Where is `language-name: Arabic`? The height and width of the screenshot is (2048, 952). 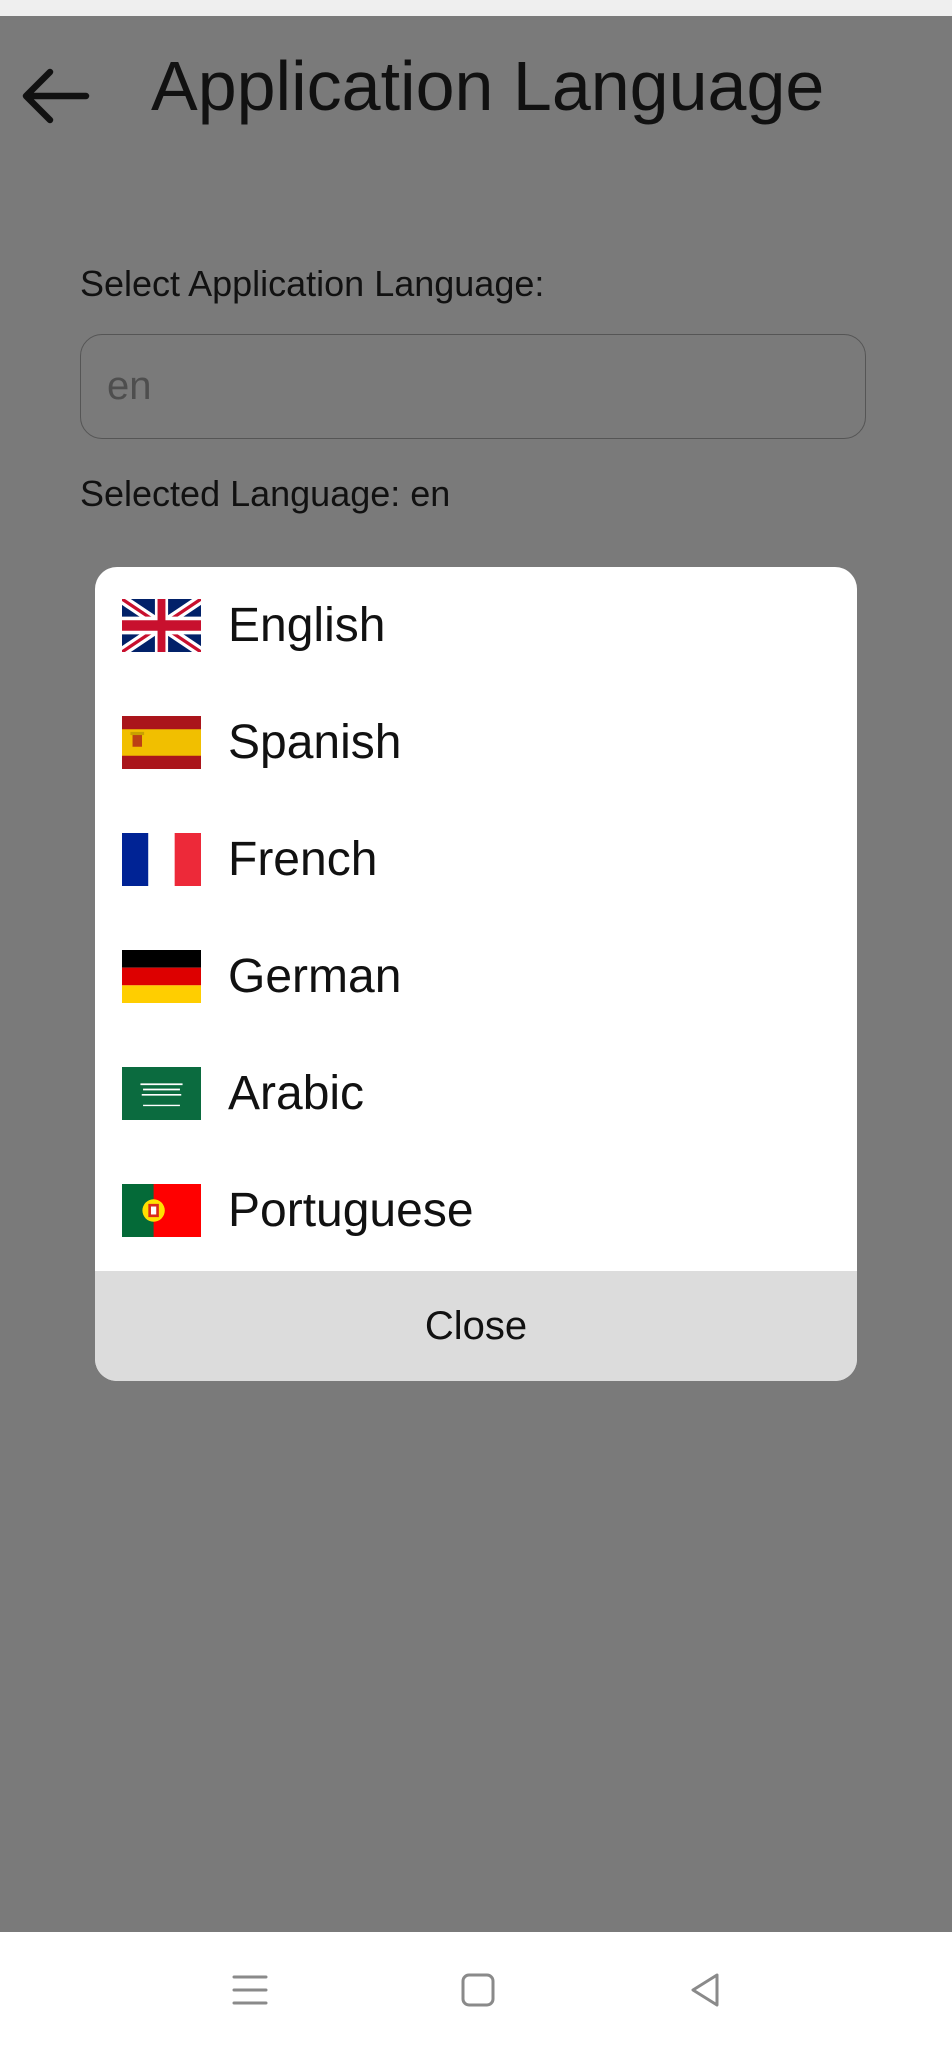 language-name: Arabic is located at coordinates (296, 1093).